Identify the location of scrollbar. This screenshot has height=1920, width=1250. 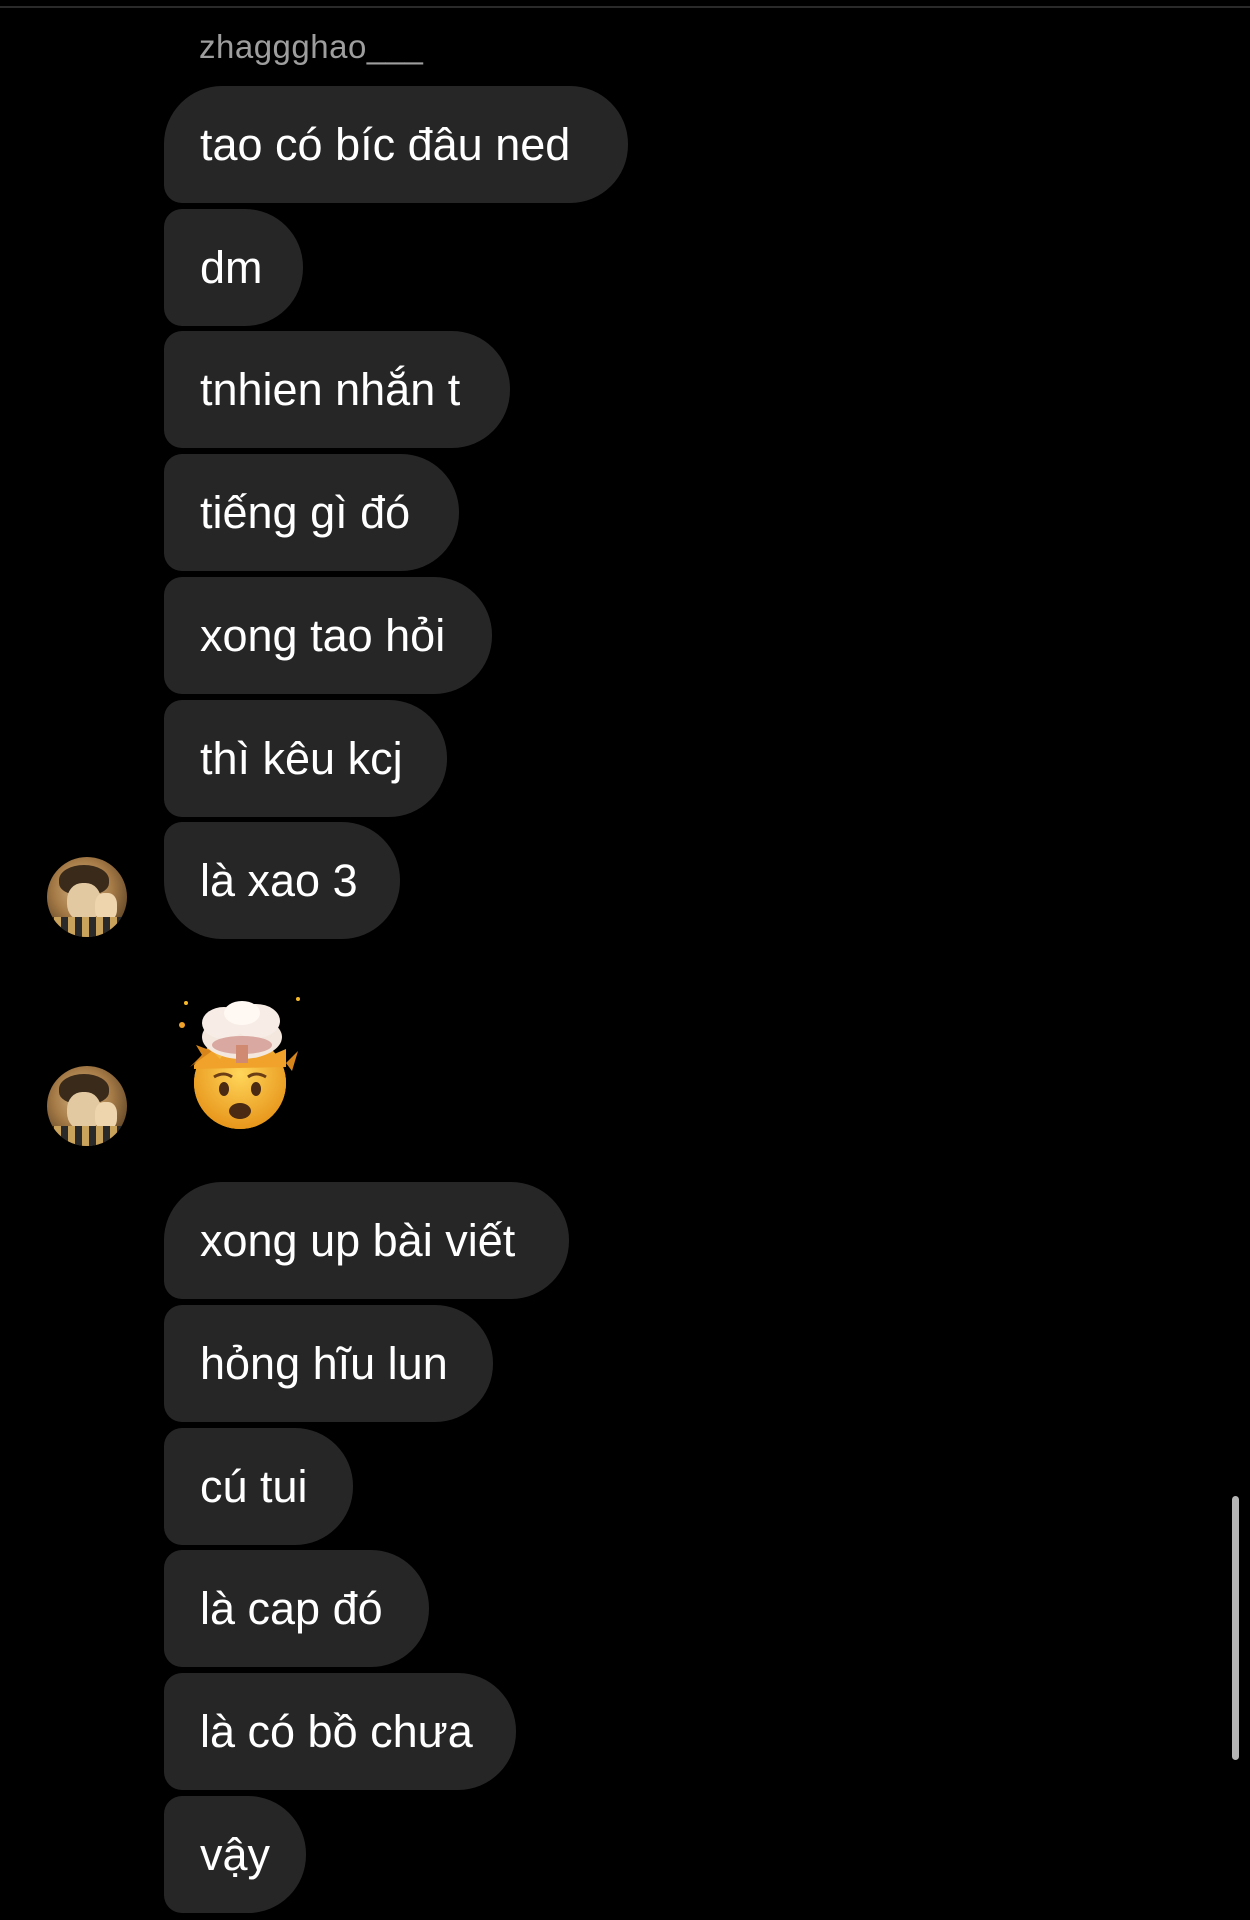
(1235, 1628).